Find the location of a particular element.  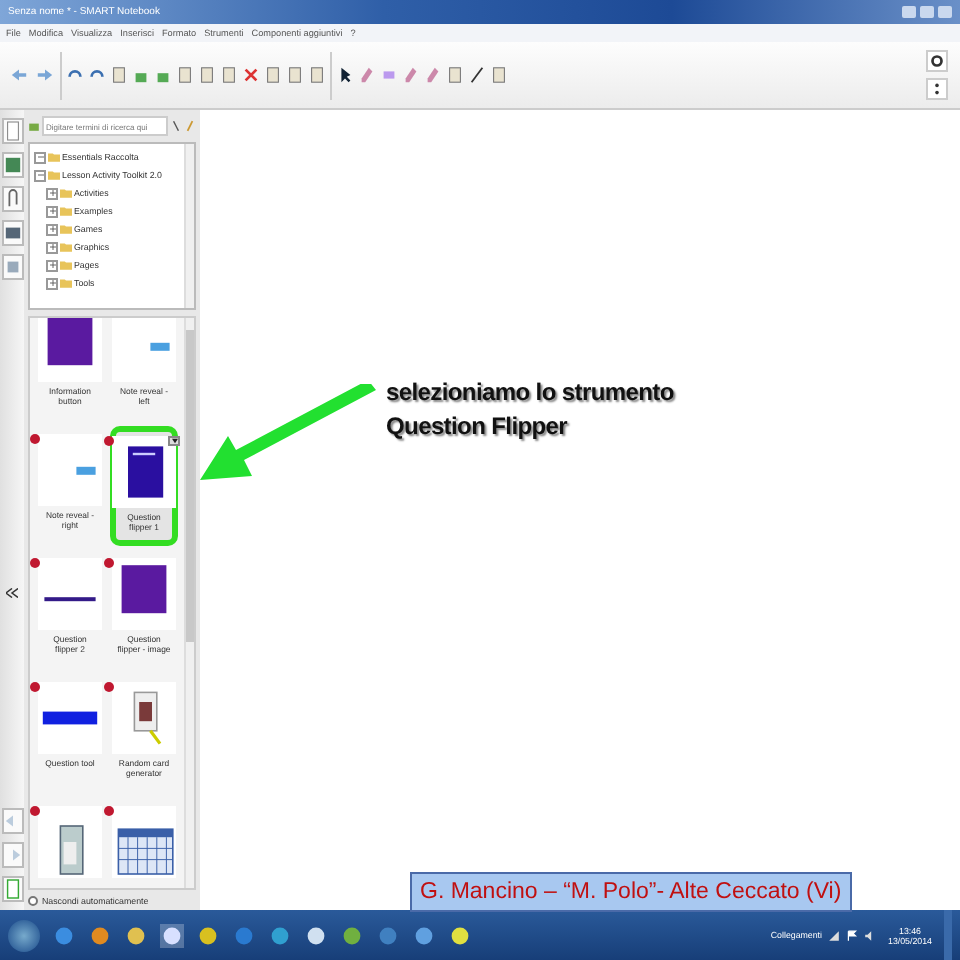

eraser-icon is located at coordinates (389, 75).